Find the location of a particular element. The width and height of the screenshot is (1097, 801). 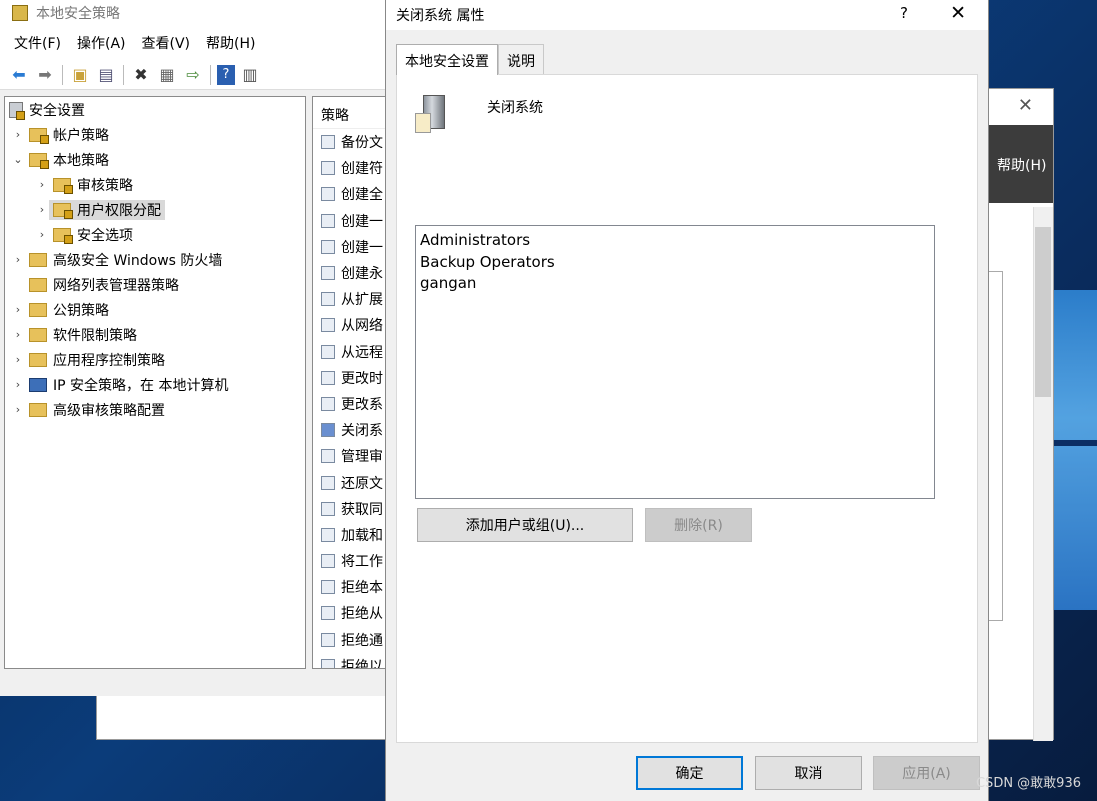

list-item-label: 创建一 is located at coordinates (362, 247).